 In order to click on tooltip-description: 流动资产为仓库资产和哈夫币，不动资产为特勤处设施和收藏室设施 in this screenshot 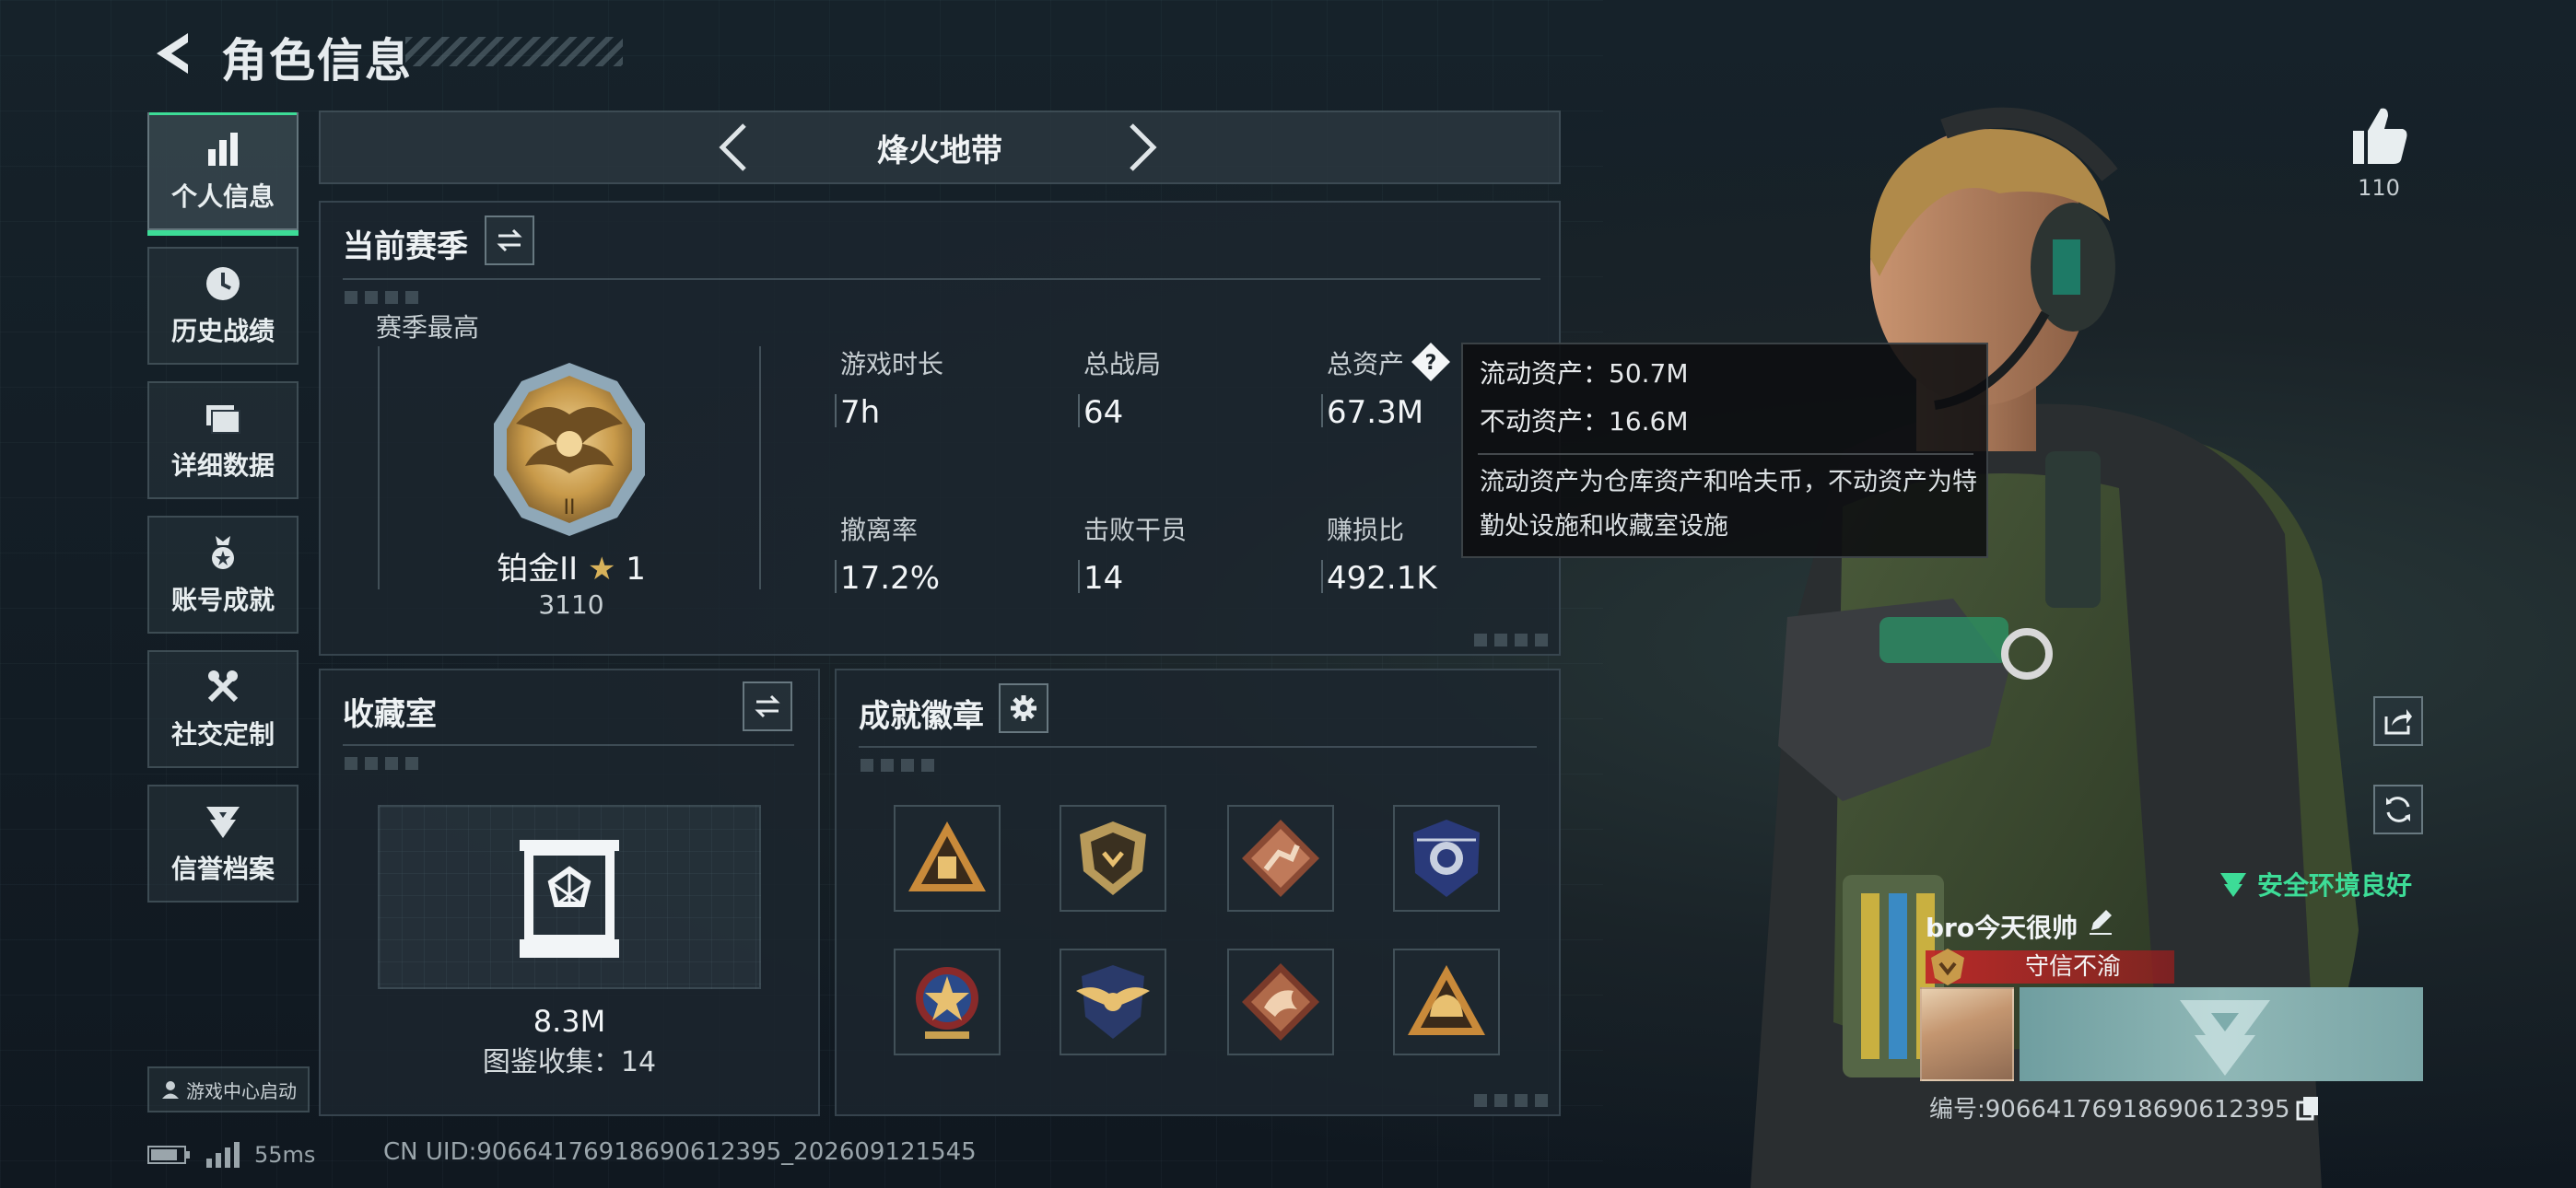, I will do `click(1728, 504)`.